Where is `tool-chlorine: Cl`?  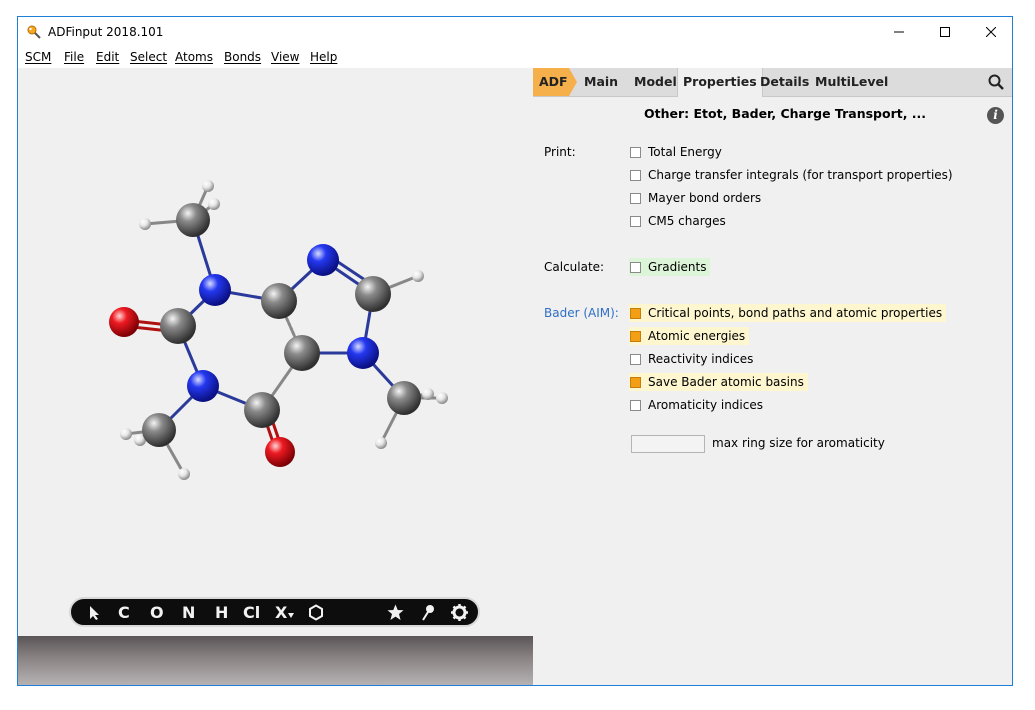
tool-chlorine: Cl is located at coordinates (251, 612).